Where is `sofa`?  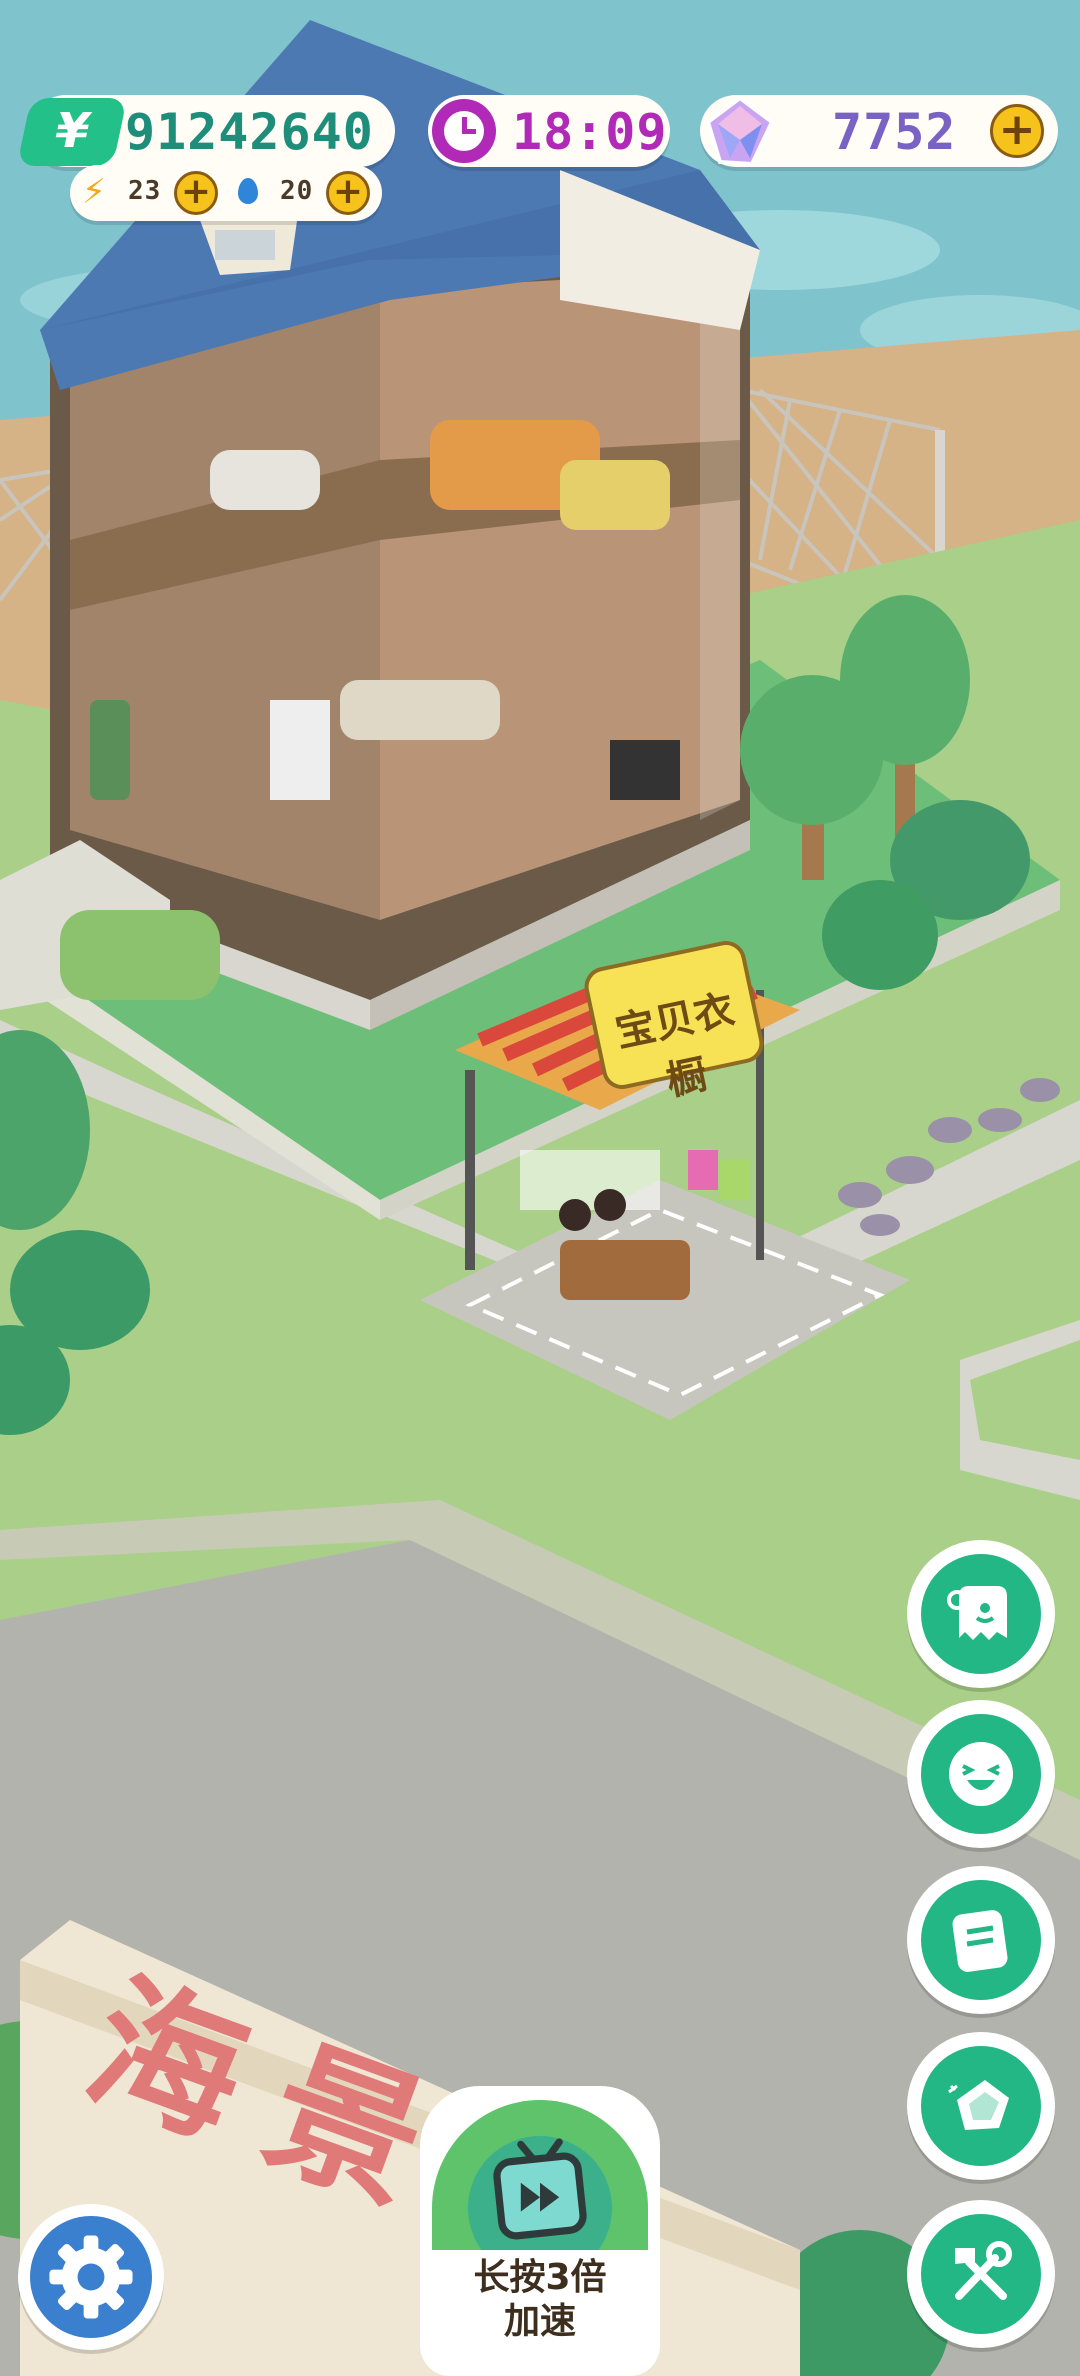 sofa is located at coordinates (420, 710).